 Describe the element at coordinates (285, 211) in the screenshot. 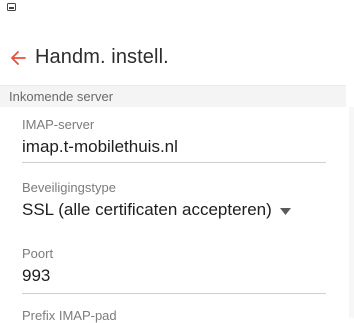

I see `triangle-down-icon` at that location.